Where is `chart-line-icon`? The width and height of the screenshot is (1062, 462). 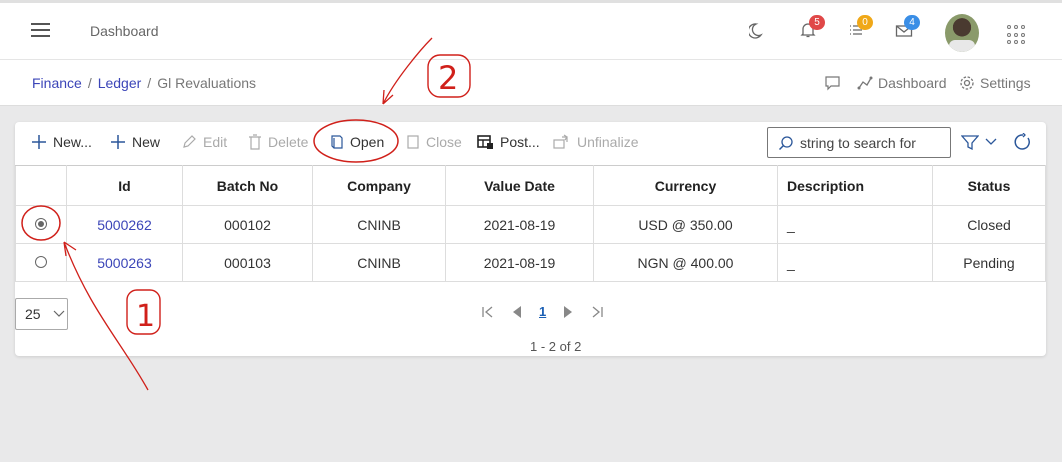 chart-line-icon is located at coordinates (865, 83).